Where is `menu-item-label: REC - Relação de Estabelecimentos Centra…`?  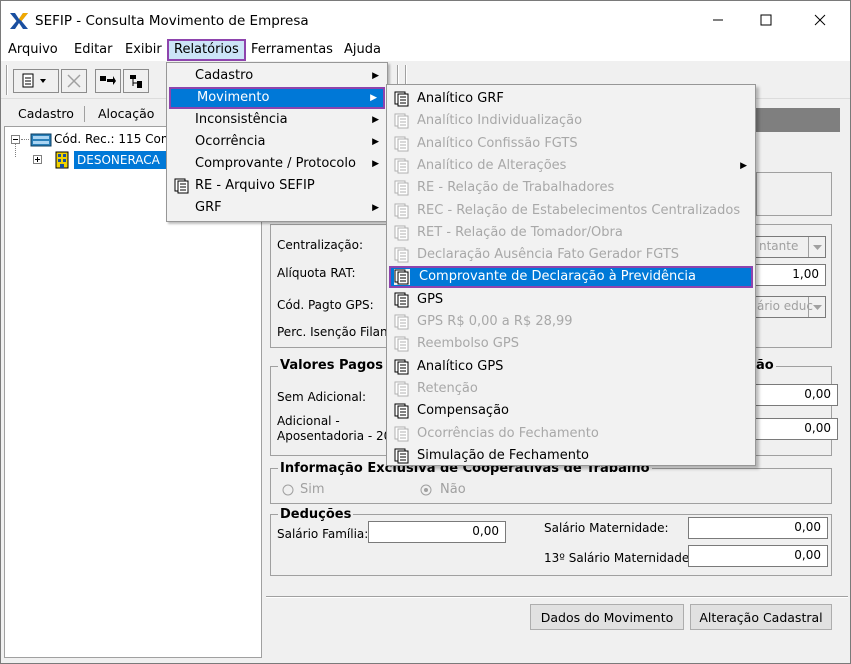
menu-item-label: REC - Relação de Estabelecimentos Centra… is located at coordinates (579, 210).